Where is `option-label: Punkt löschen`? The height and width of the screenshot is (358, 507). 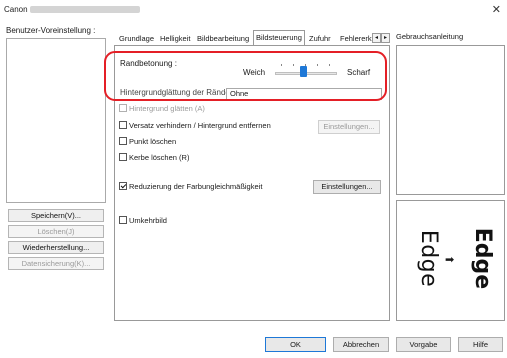 option-label: Punkt löschen is located at coordinates (153, 141).